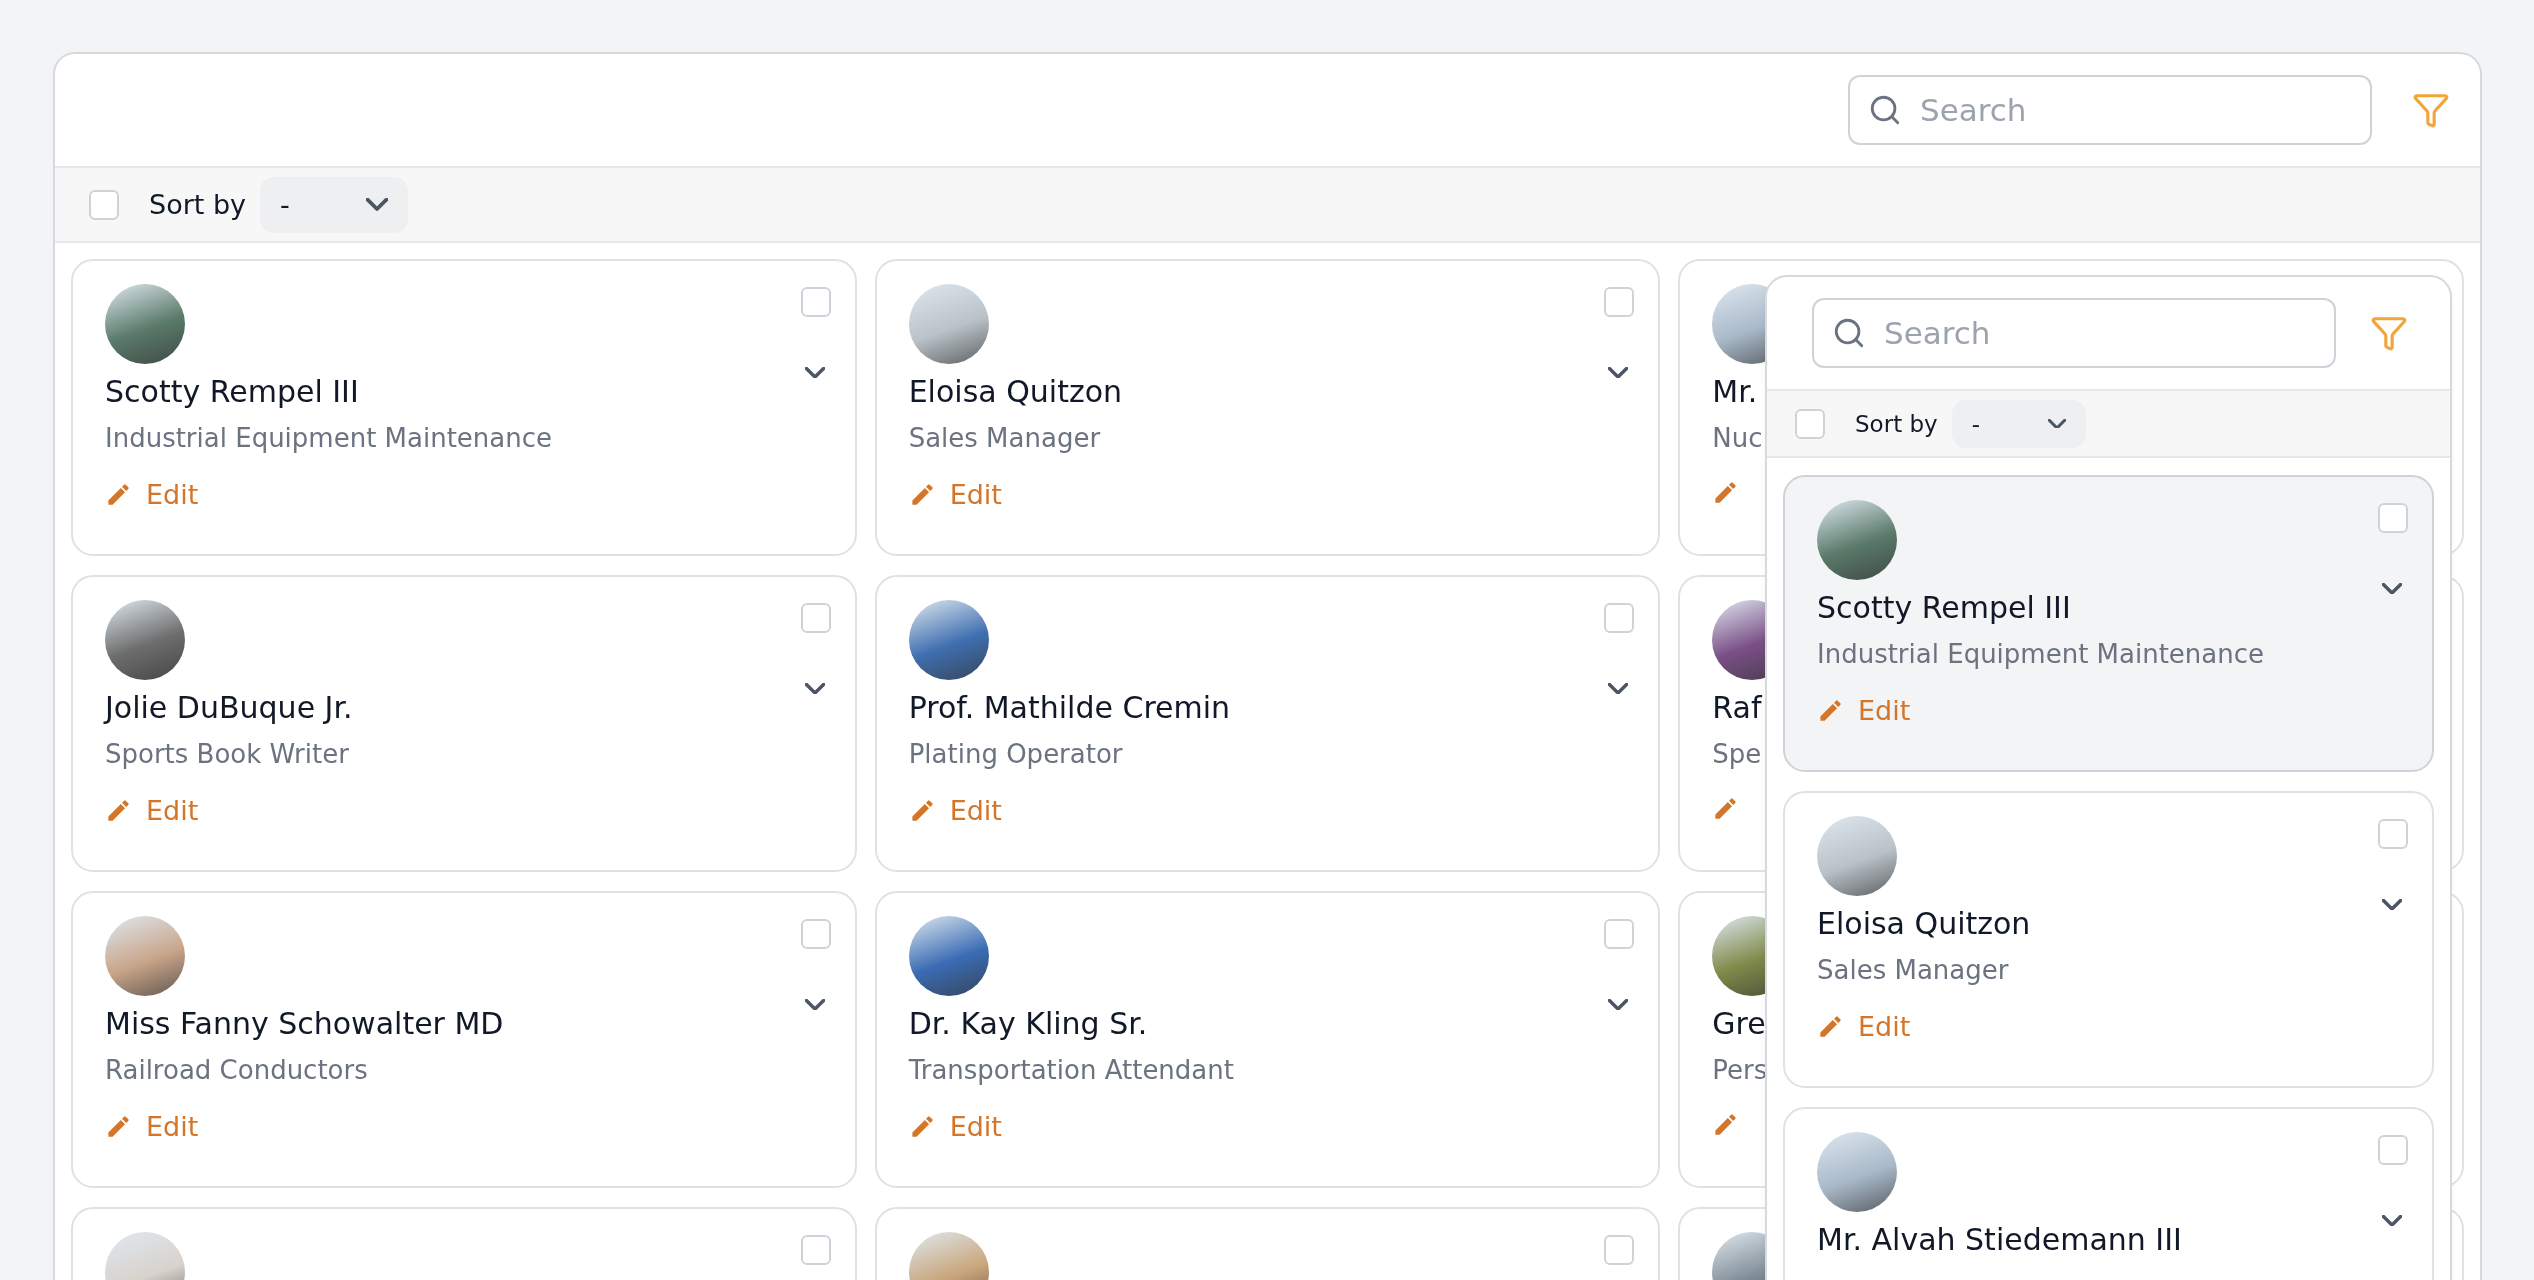  Describe the element at coordinates (229, 707) in the screenshot. I see `person-name: Jolie DuBuque Jr.` at that location.